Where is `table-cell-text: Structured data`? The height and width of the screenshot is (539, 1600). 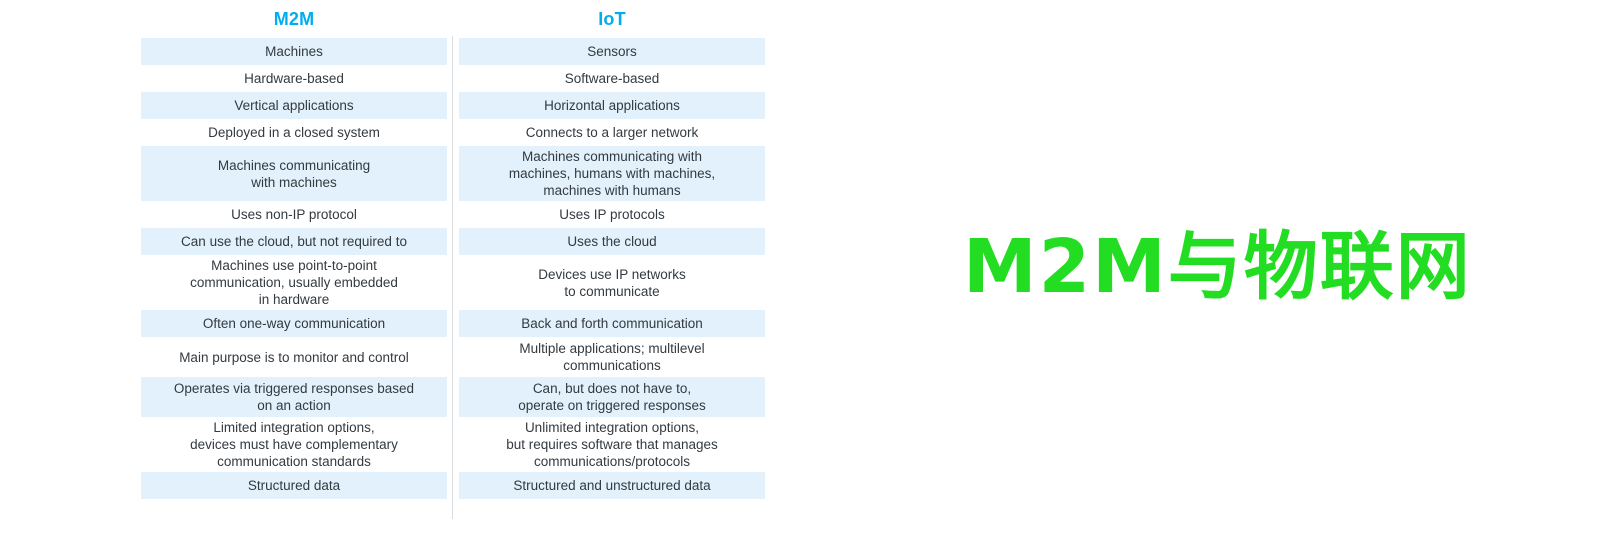
table-cell-text: Structured data is located at coordinates (294, 485).